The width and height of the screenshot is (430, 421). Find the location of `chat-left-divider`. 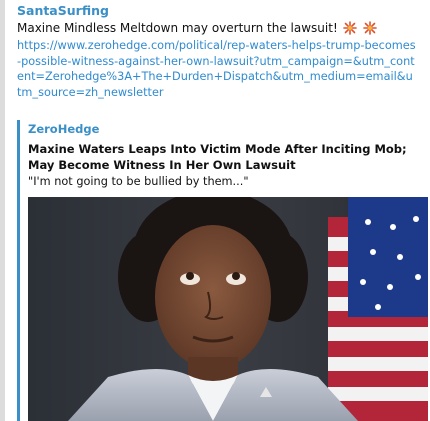

chat-left-divider is located at coordinates (2, 210).